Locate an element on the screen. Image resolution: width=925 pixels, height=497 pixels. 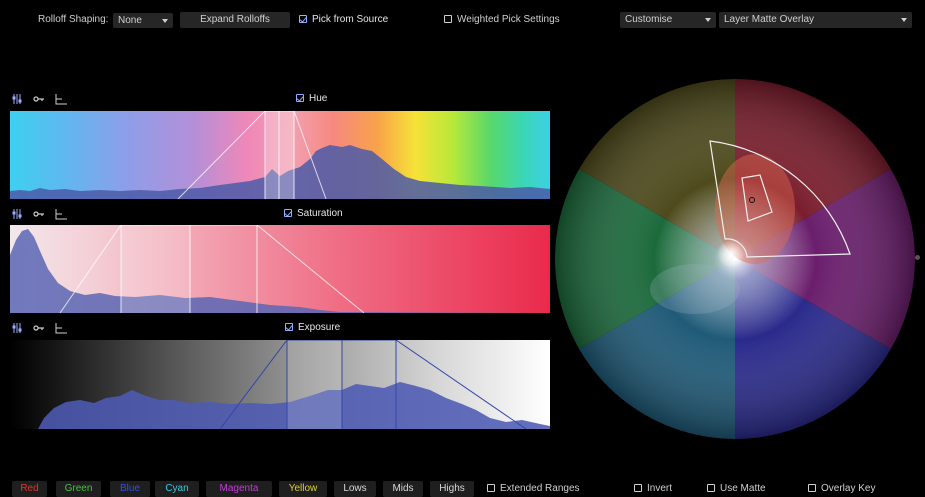
rolloff-shaping-label: Rolloff Shaping: is located at coordinates (73, 19).